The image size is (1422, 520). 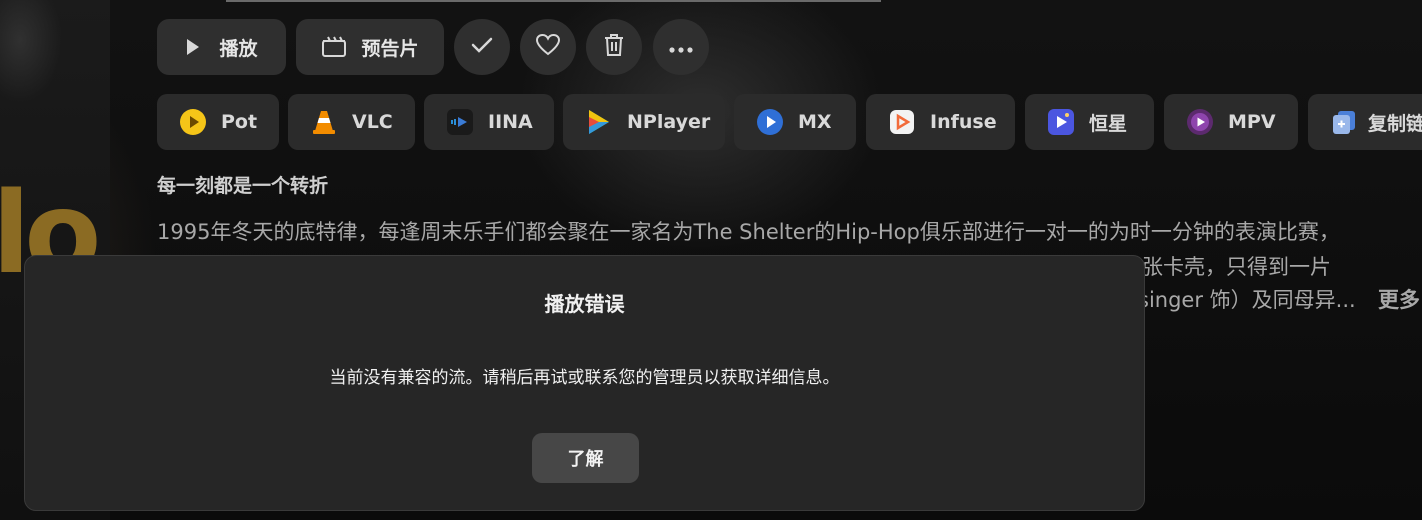 I want to click on player-mx-button: MX, so click(x=795, y=122).